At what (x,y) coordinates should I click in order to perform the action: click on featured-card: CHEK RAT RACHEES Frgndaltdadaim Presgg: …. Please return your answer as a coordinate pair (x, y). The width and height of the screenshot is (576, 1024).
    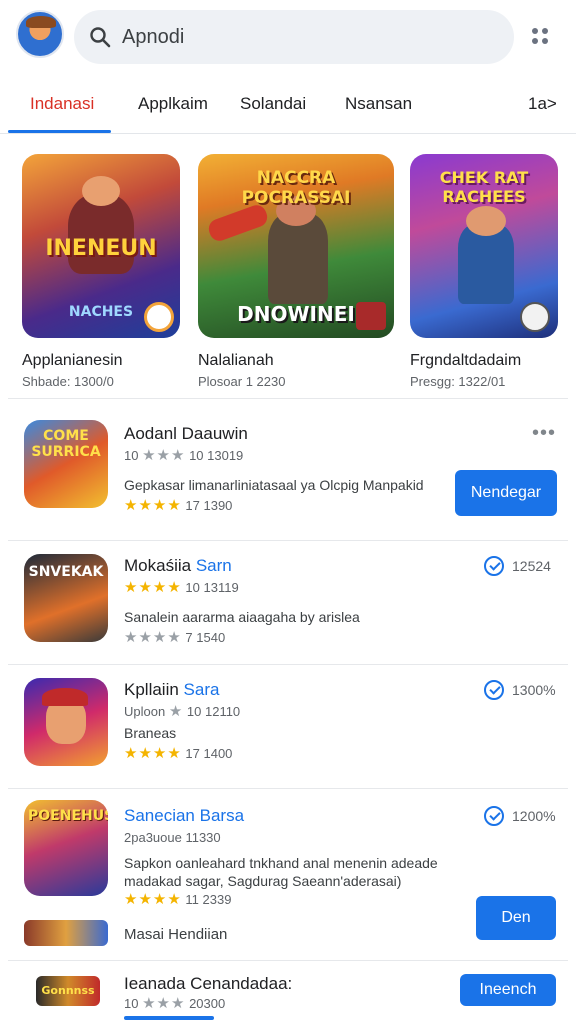
    Looking at the image, I should click on (484, 271).